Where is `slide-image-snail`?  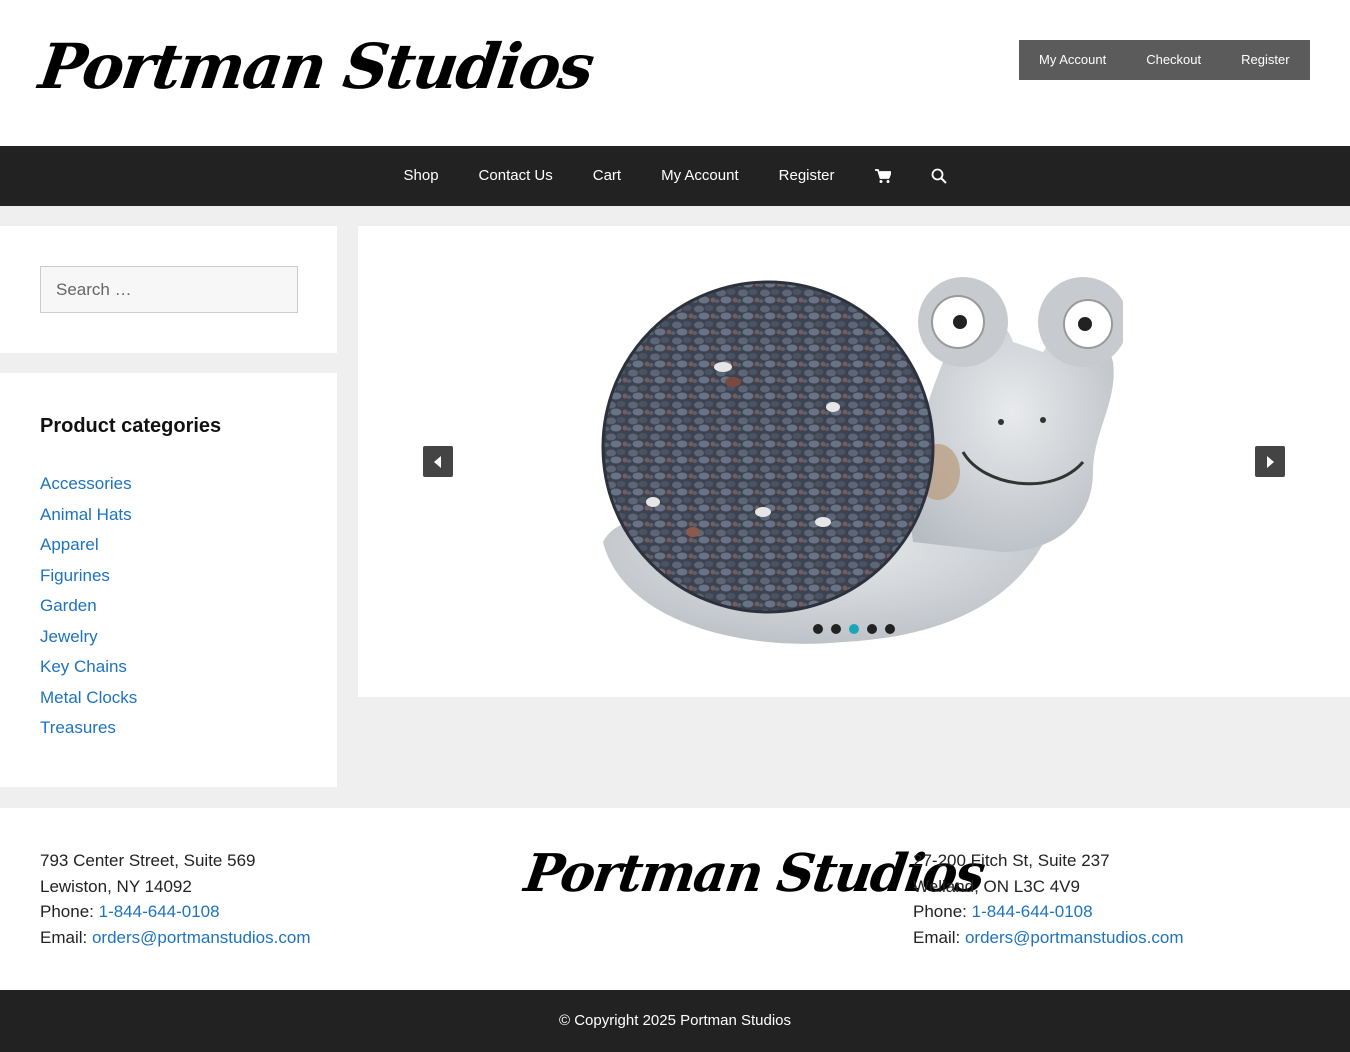 slide-image-snail is located at coordinates (853, 462).